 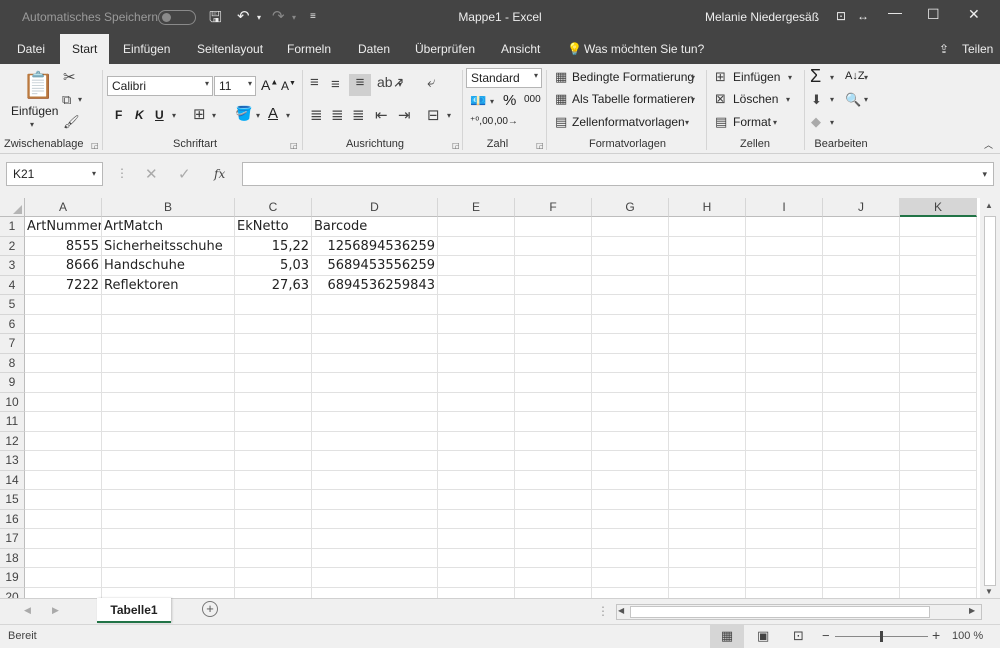 What do you see at coordinates (762, 17) in the screenshot?
I see `user-name: Melanie Niedergesäß` at bounding box center [762, 17].